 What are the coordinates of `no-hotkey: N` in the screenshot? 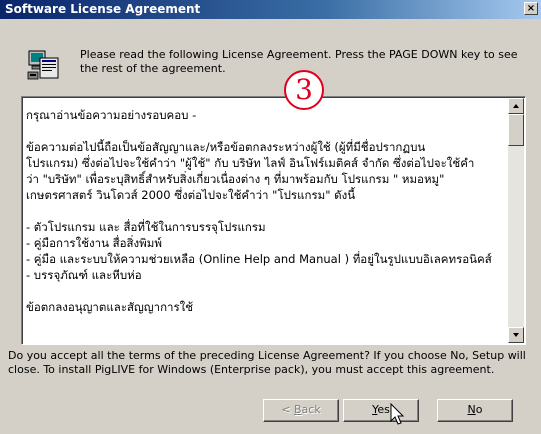 It's located at (471, 409).